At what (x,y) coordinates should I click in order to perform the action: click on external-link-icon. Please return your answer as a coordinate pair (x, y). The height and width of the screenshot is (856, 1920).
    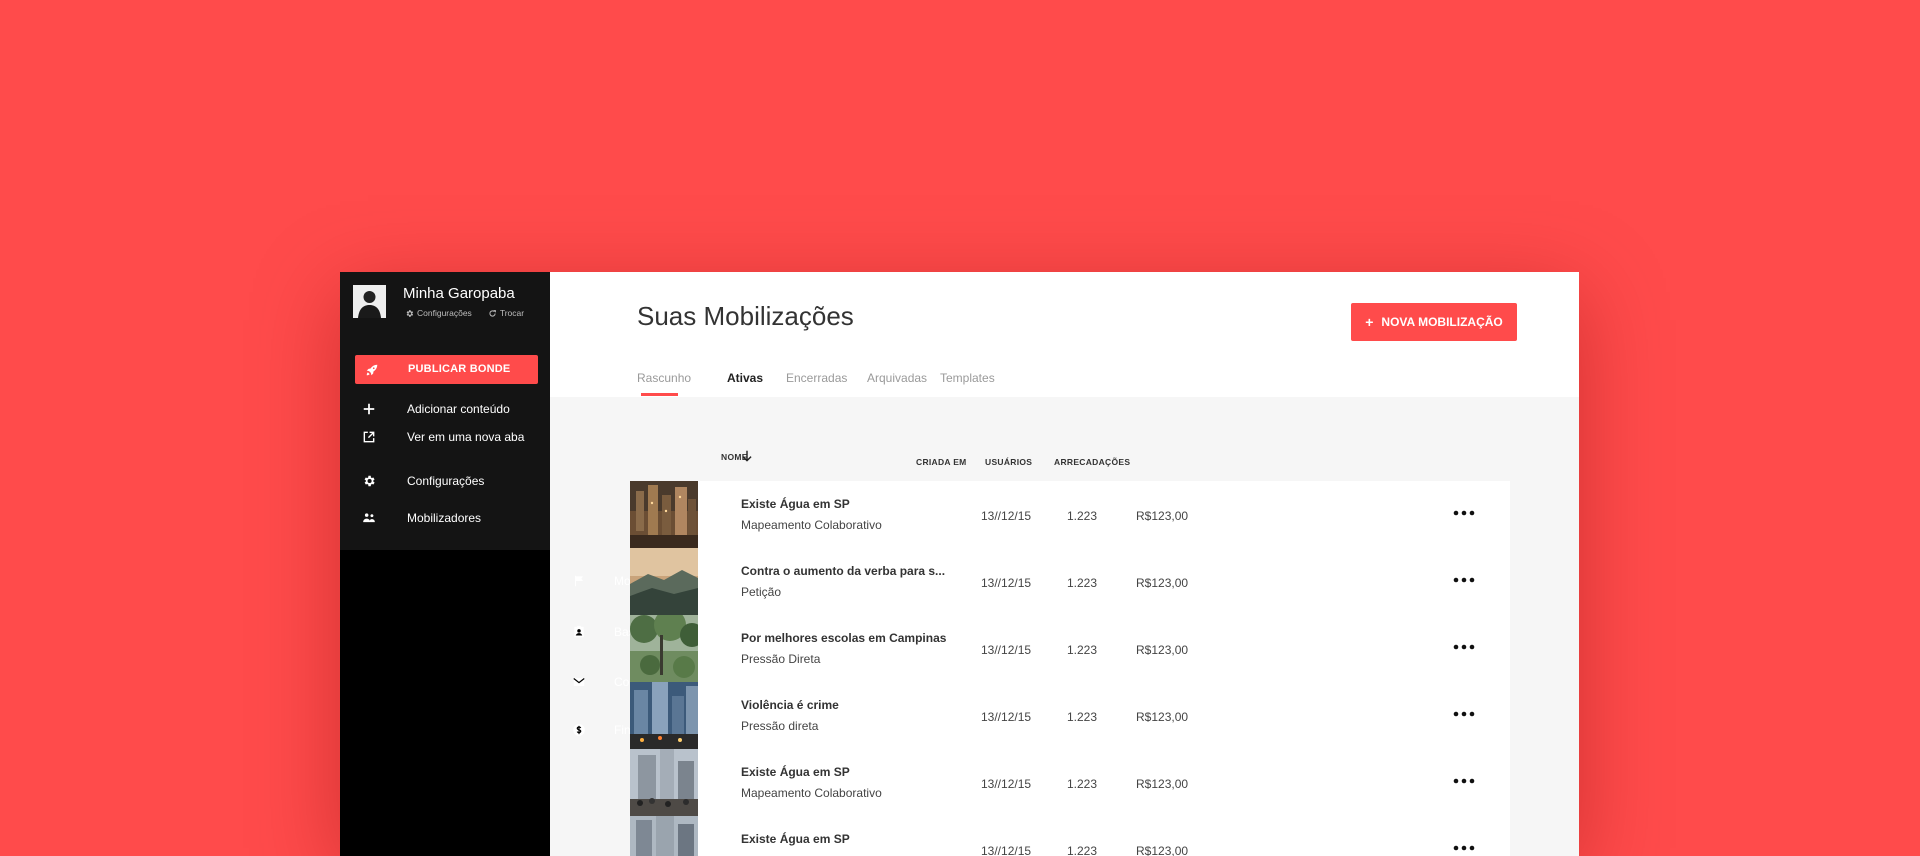
    Looking at the image, I should click on (369, 437).